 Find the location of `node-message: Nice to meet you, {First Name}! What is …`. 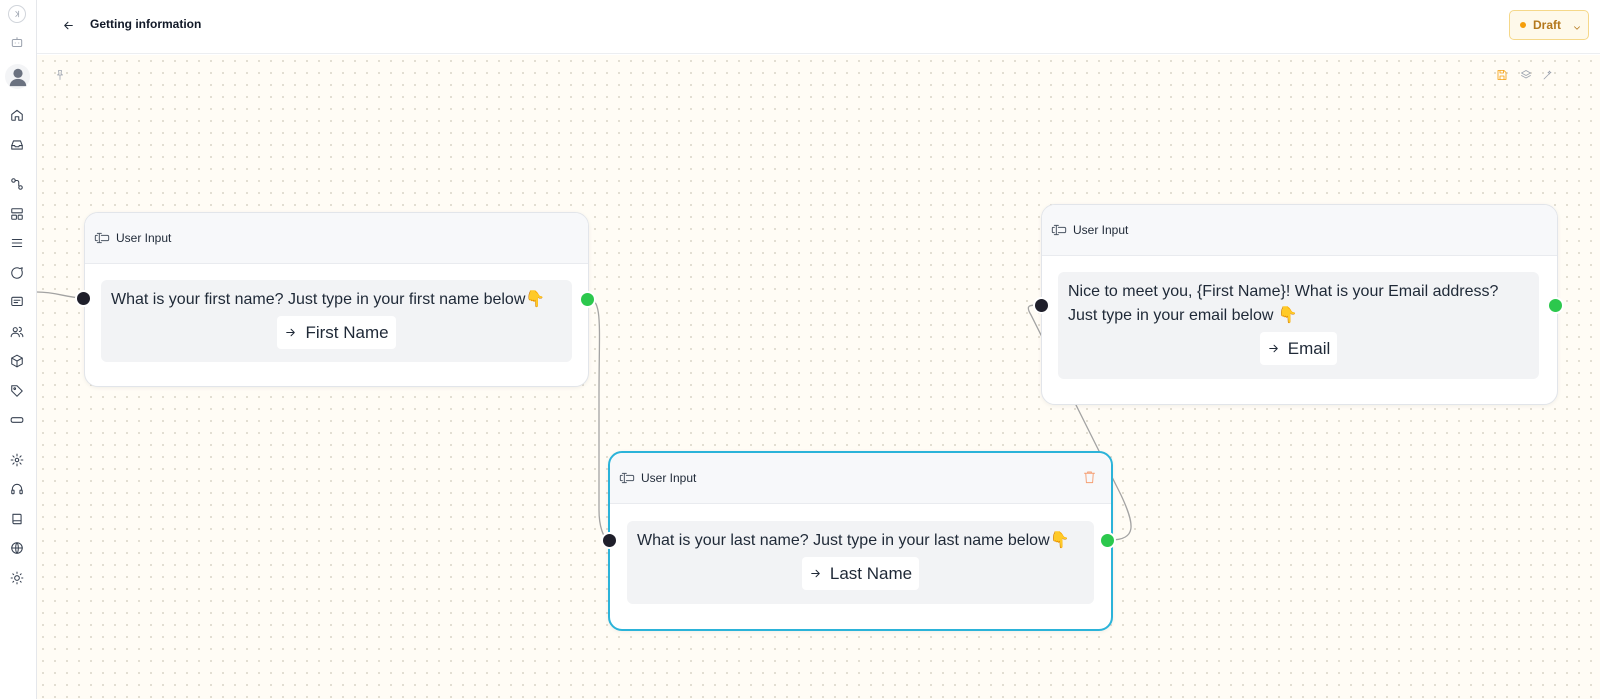

node-message: Nice to meet you, {First Name}! What is … is located at coordinates (1298, 325).